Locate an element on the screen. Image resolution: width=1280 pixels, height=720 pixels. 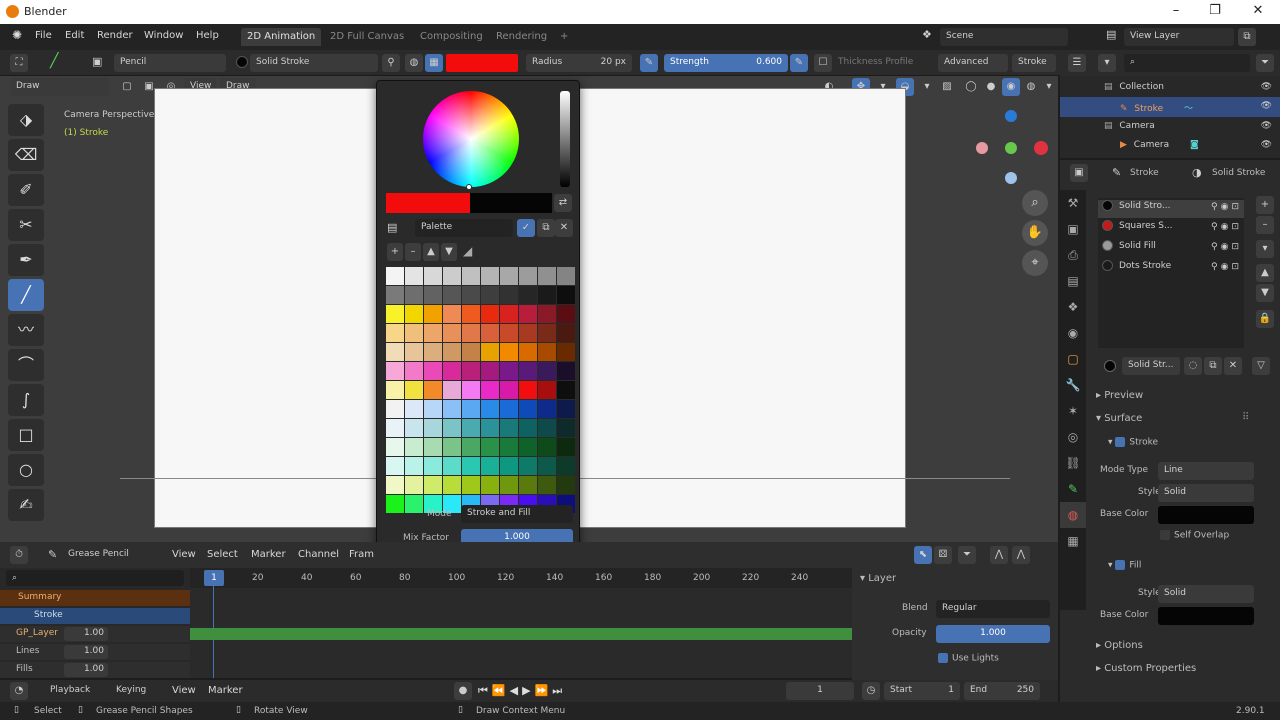
preview-panel-header: ▸ Preview is located at coordinates (1119, 395).